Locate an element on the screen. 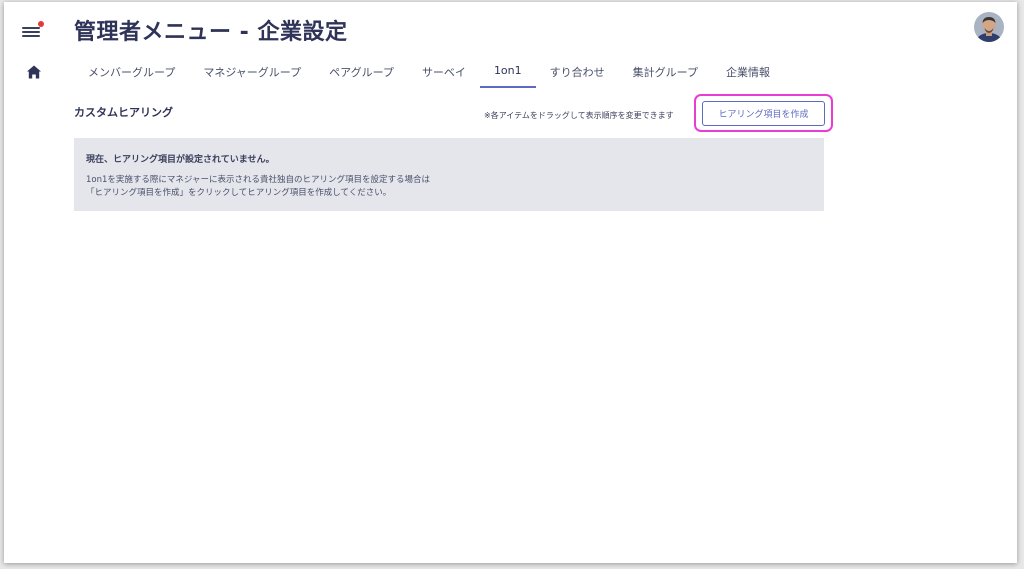 This screenshot has width=1024, height=569. hamburger-menu-icon is located at coordinates (33, 30).